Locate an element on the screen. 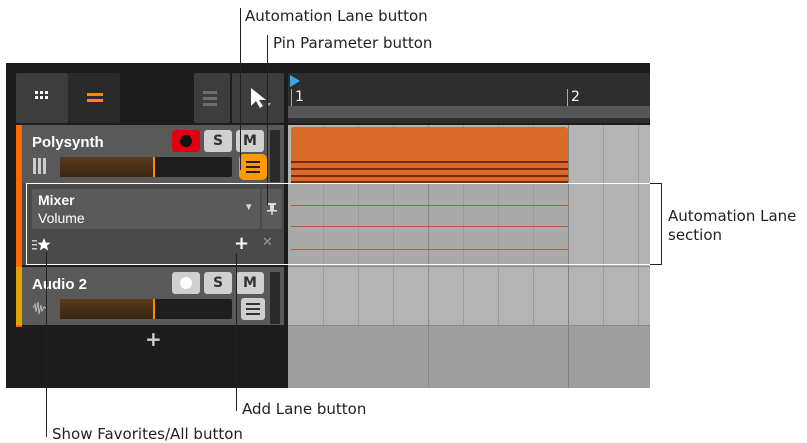 This screenshot has width=807, height=443. ruler-bar-2: 2 is located at coordinates (575, 97).